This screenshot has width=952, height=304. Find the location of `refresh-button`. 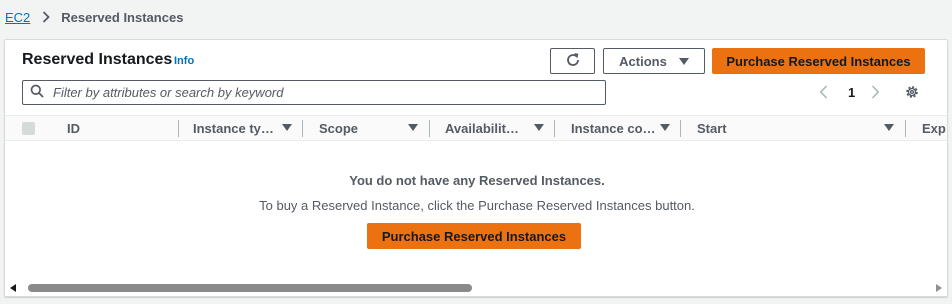

refresh-button is located at coordinates (572, 61).